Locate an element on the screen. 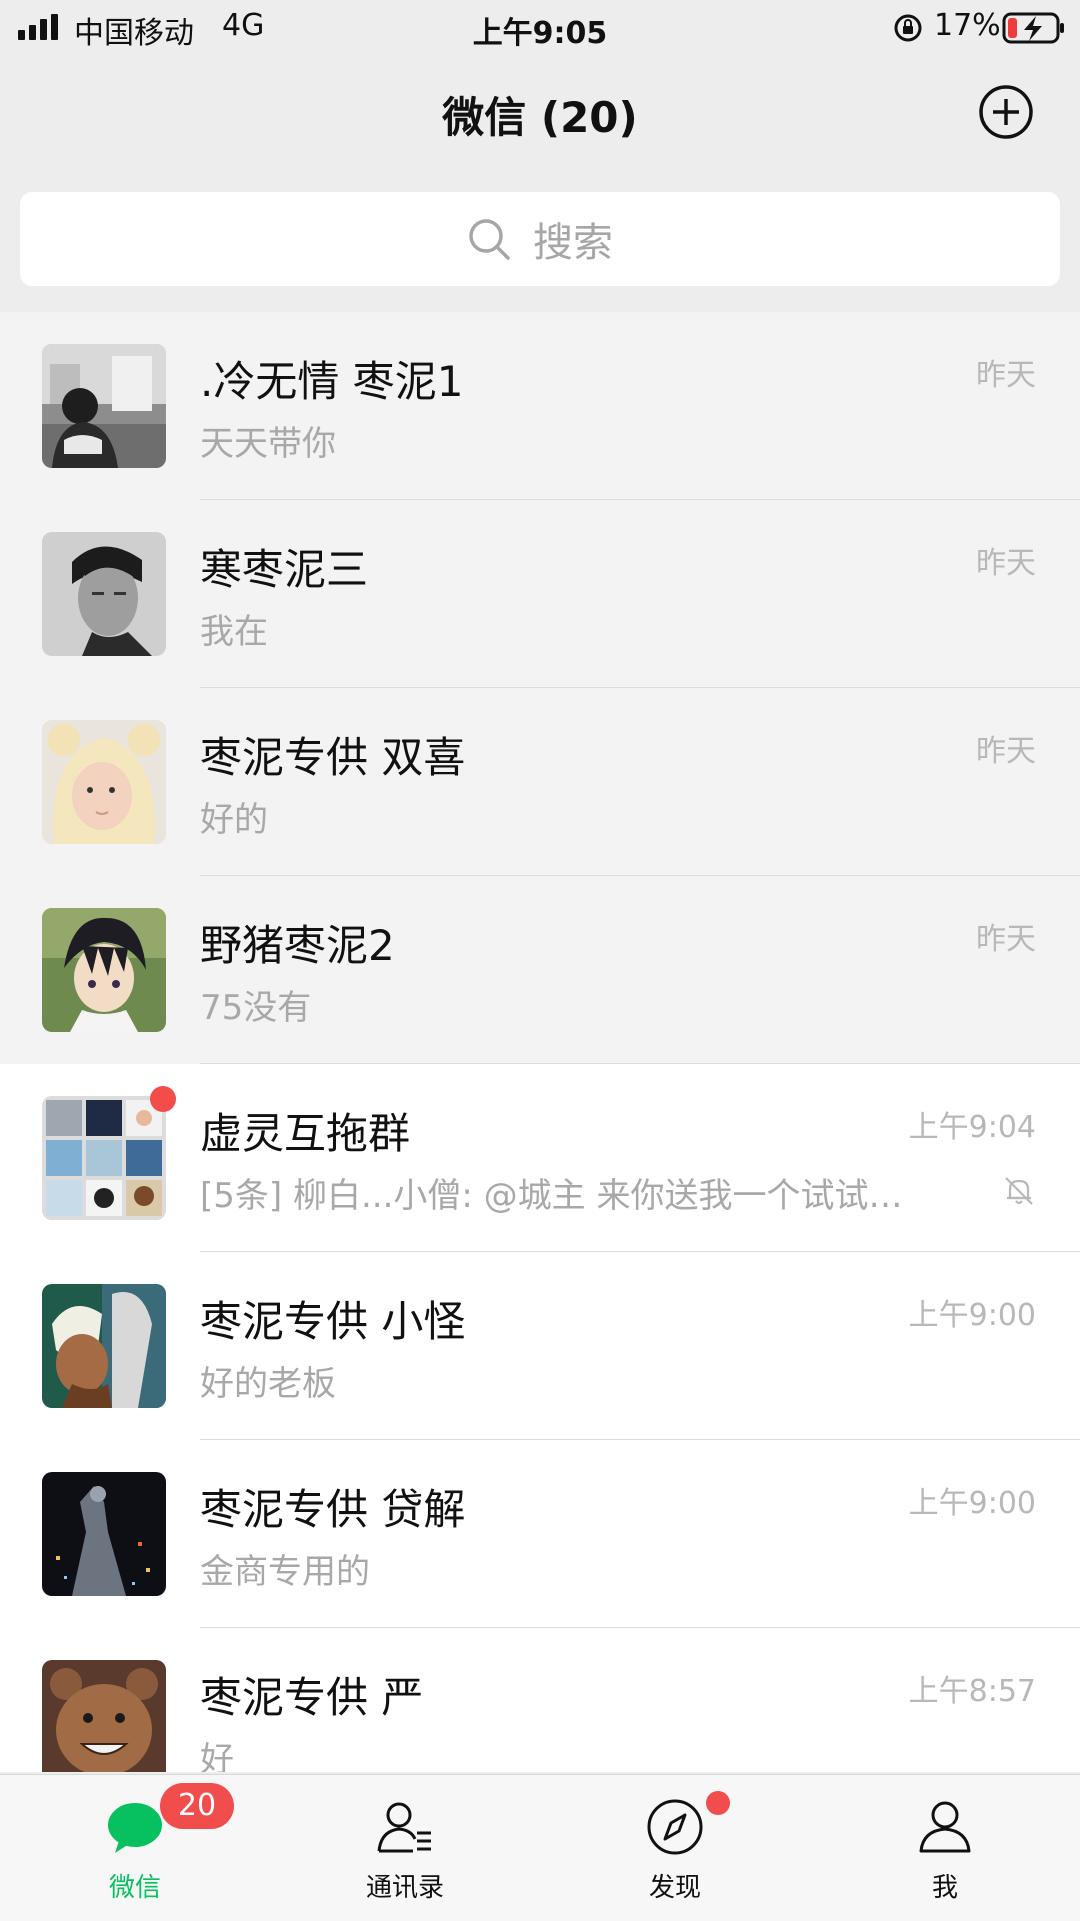 The width and height of the screenshot is (1080, 1921). chat-item: 枣泥专供 小怪 好的老板 上午9:00 is located at coordinates (540, 1346).